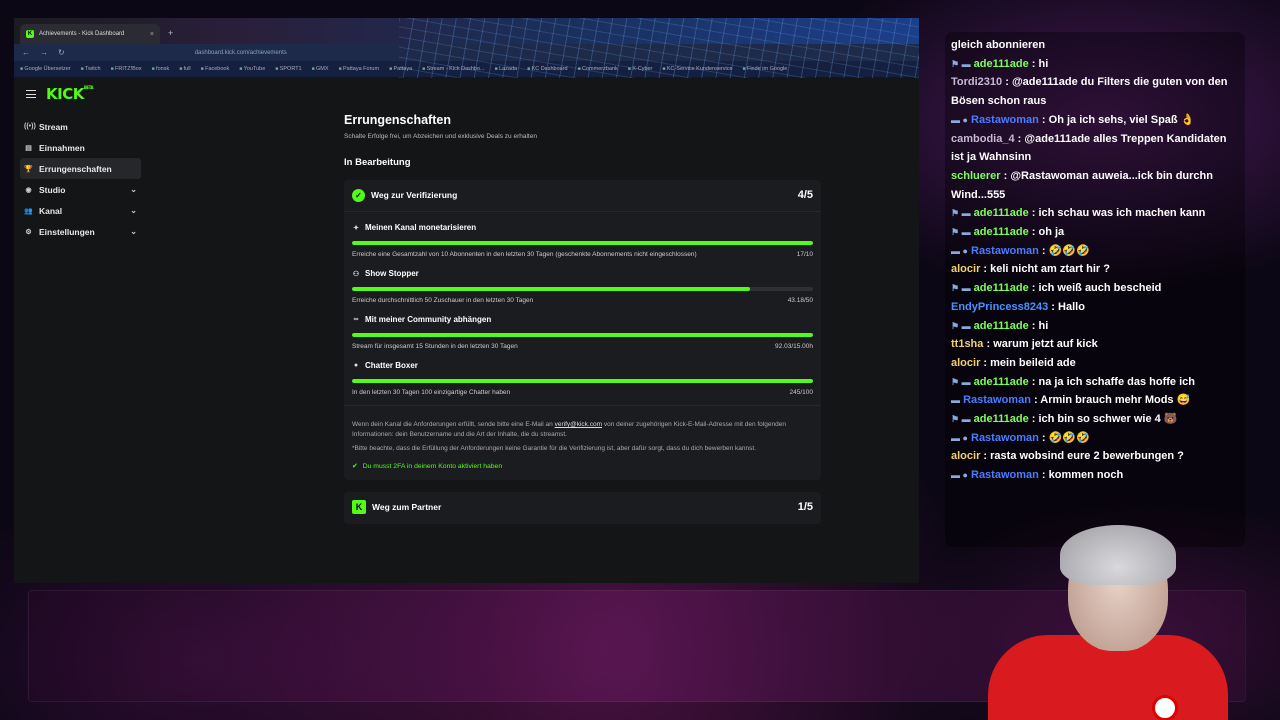  Describe the element at coordinates (91, 69) in the screenshot. I see `bookmark-item: Twitch` at that location.